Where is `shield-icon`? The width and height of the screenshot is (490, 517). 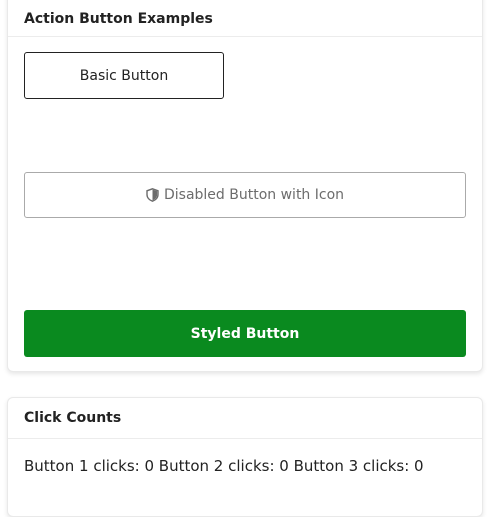 shield-icon is located at coordinates (152, 195).